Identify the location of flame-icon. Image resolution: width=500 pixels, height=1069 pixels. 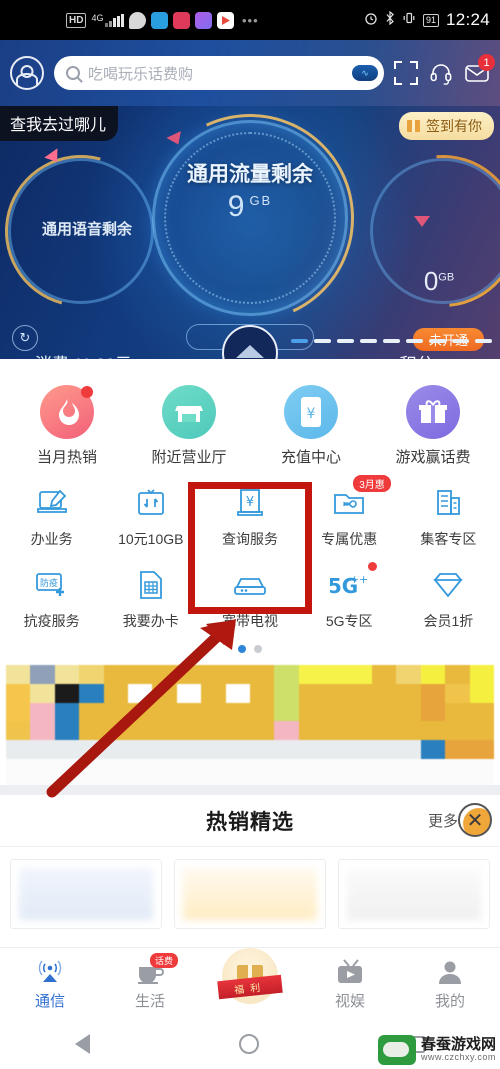
(67, 412).